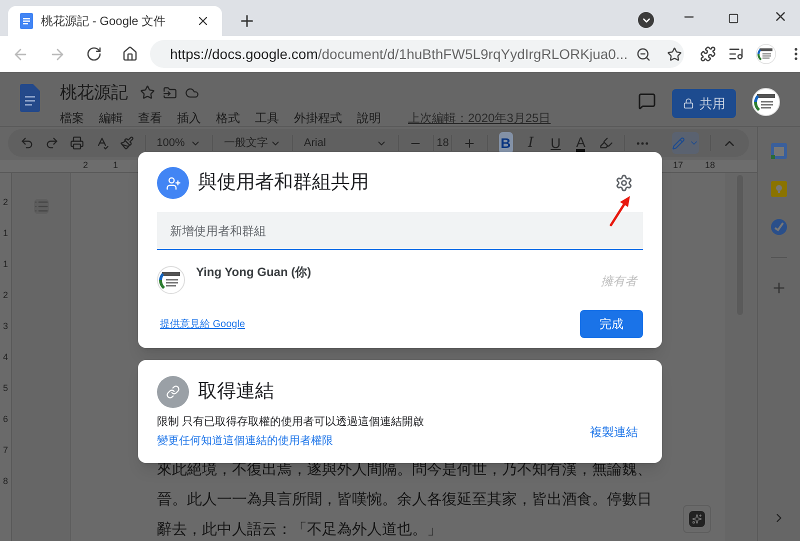  Describe the element at coordinates (605, 143) in the screenshot. I see `highlighter-icon` at that location.